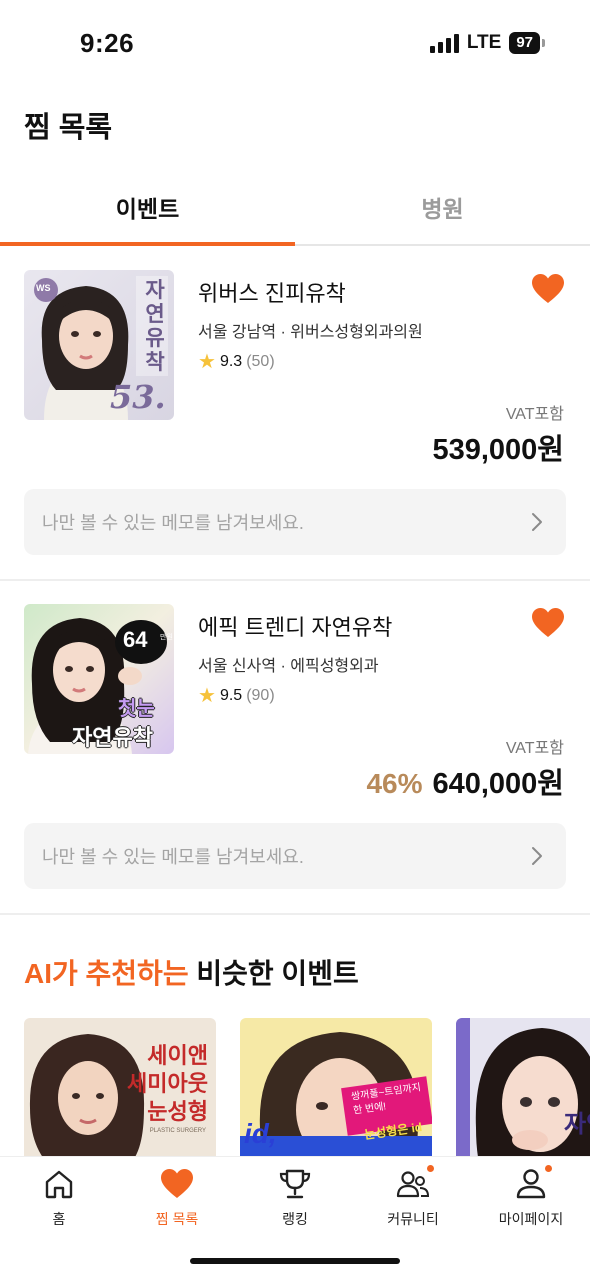  What do you see at coordinates (112, 737) in the screenshot?
I see `thumbnail-line2: 자연유착` at bounding box center [112, 737].